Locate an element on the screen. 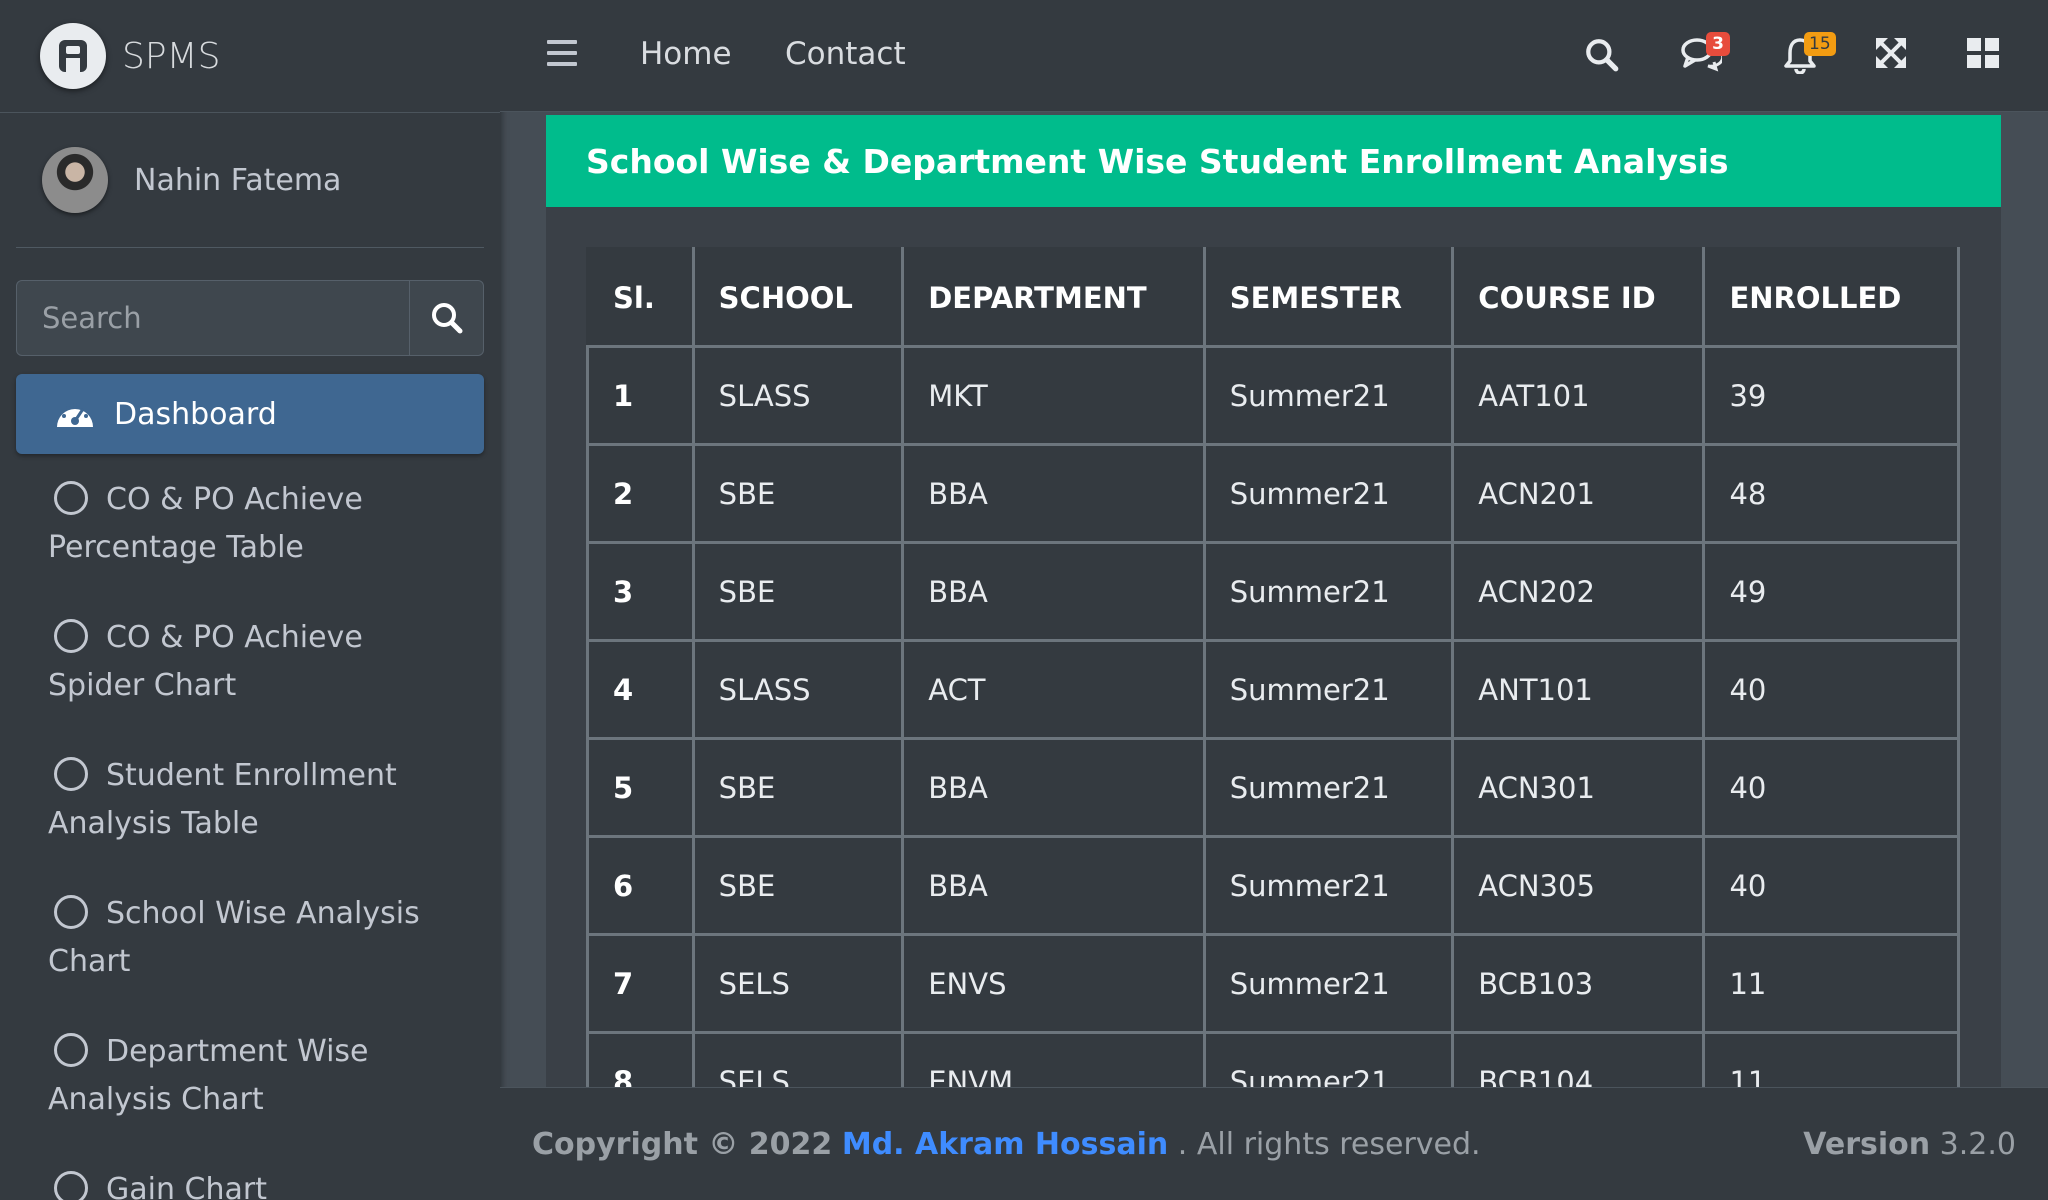 The height and width of the screenshot is (1200, 2048). table-cell: 1 is located at coordinates (640, 395).